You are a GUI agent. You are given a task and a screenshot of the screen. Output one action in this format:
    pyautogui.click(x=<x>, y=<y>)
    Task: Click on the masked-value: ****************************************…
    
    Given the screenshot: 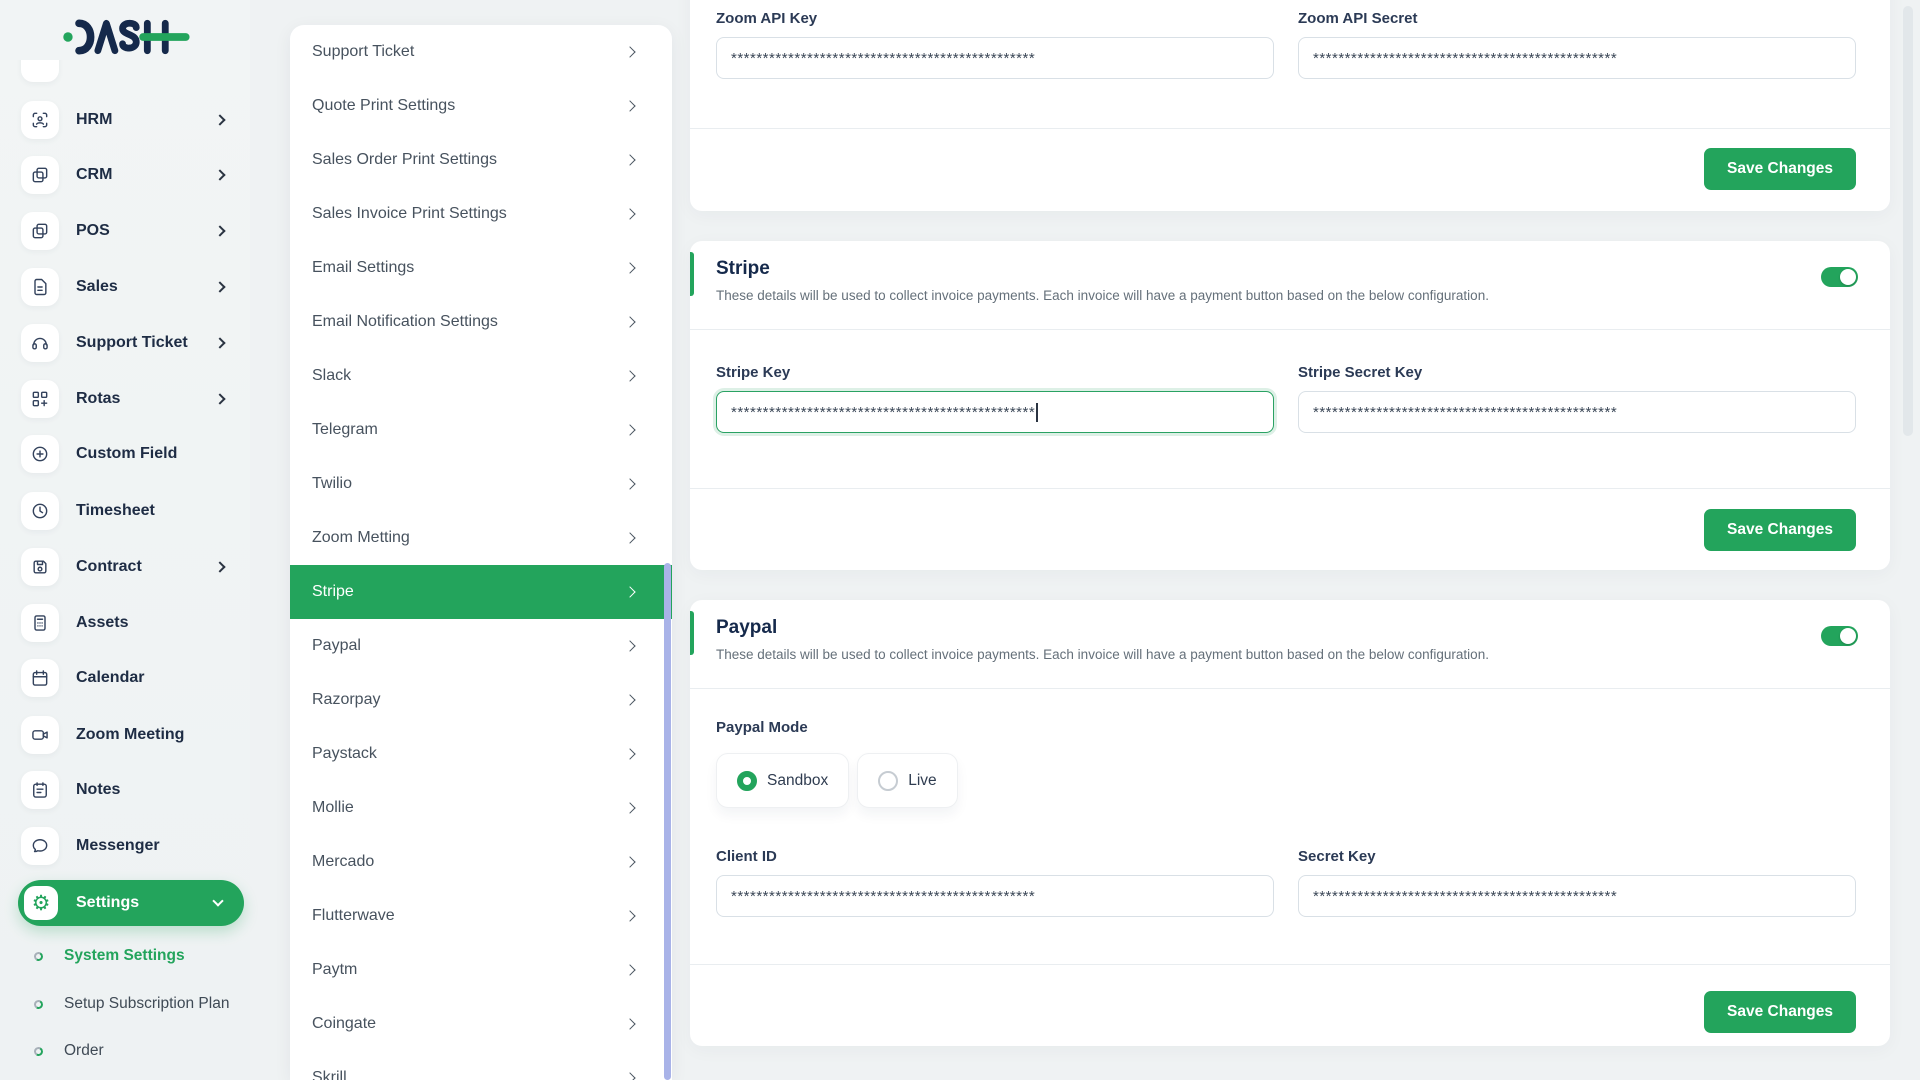 What is the action you would take?
    pyautogui.click(x=883, y=412)
    